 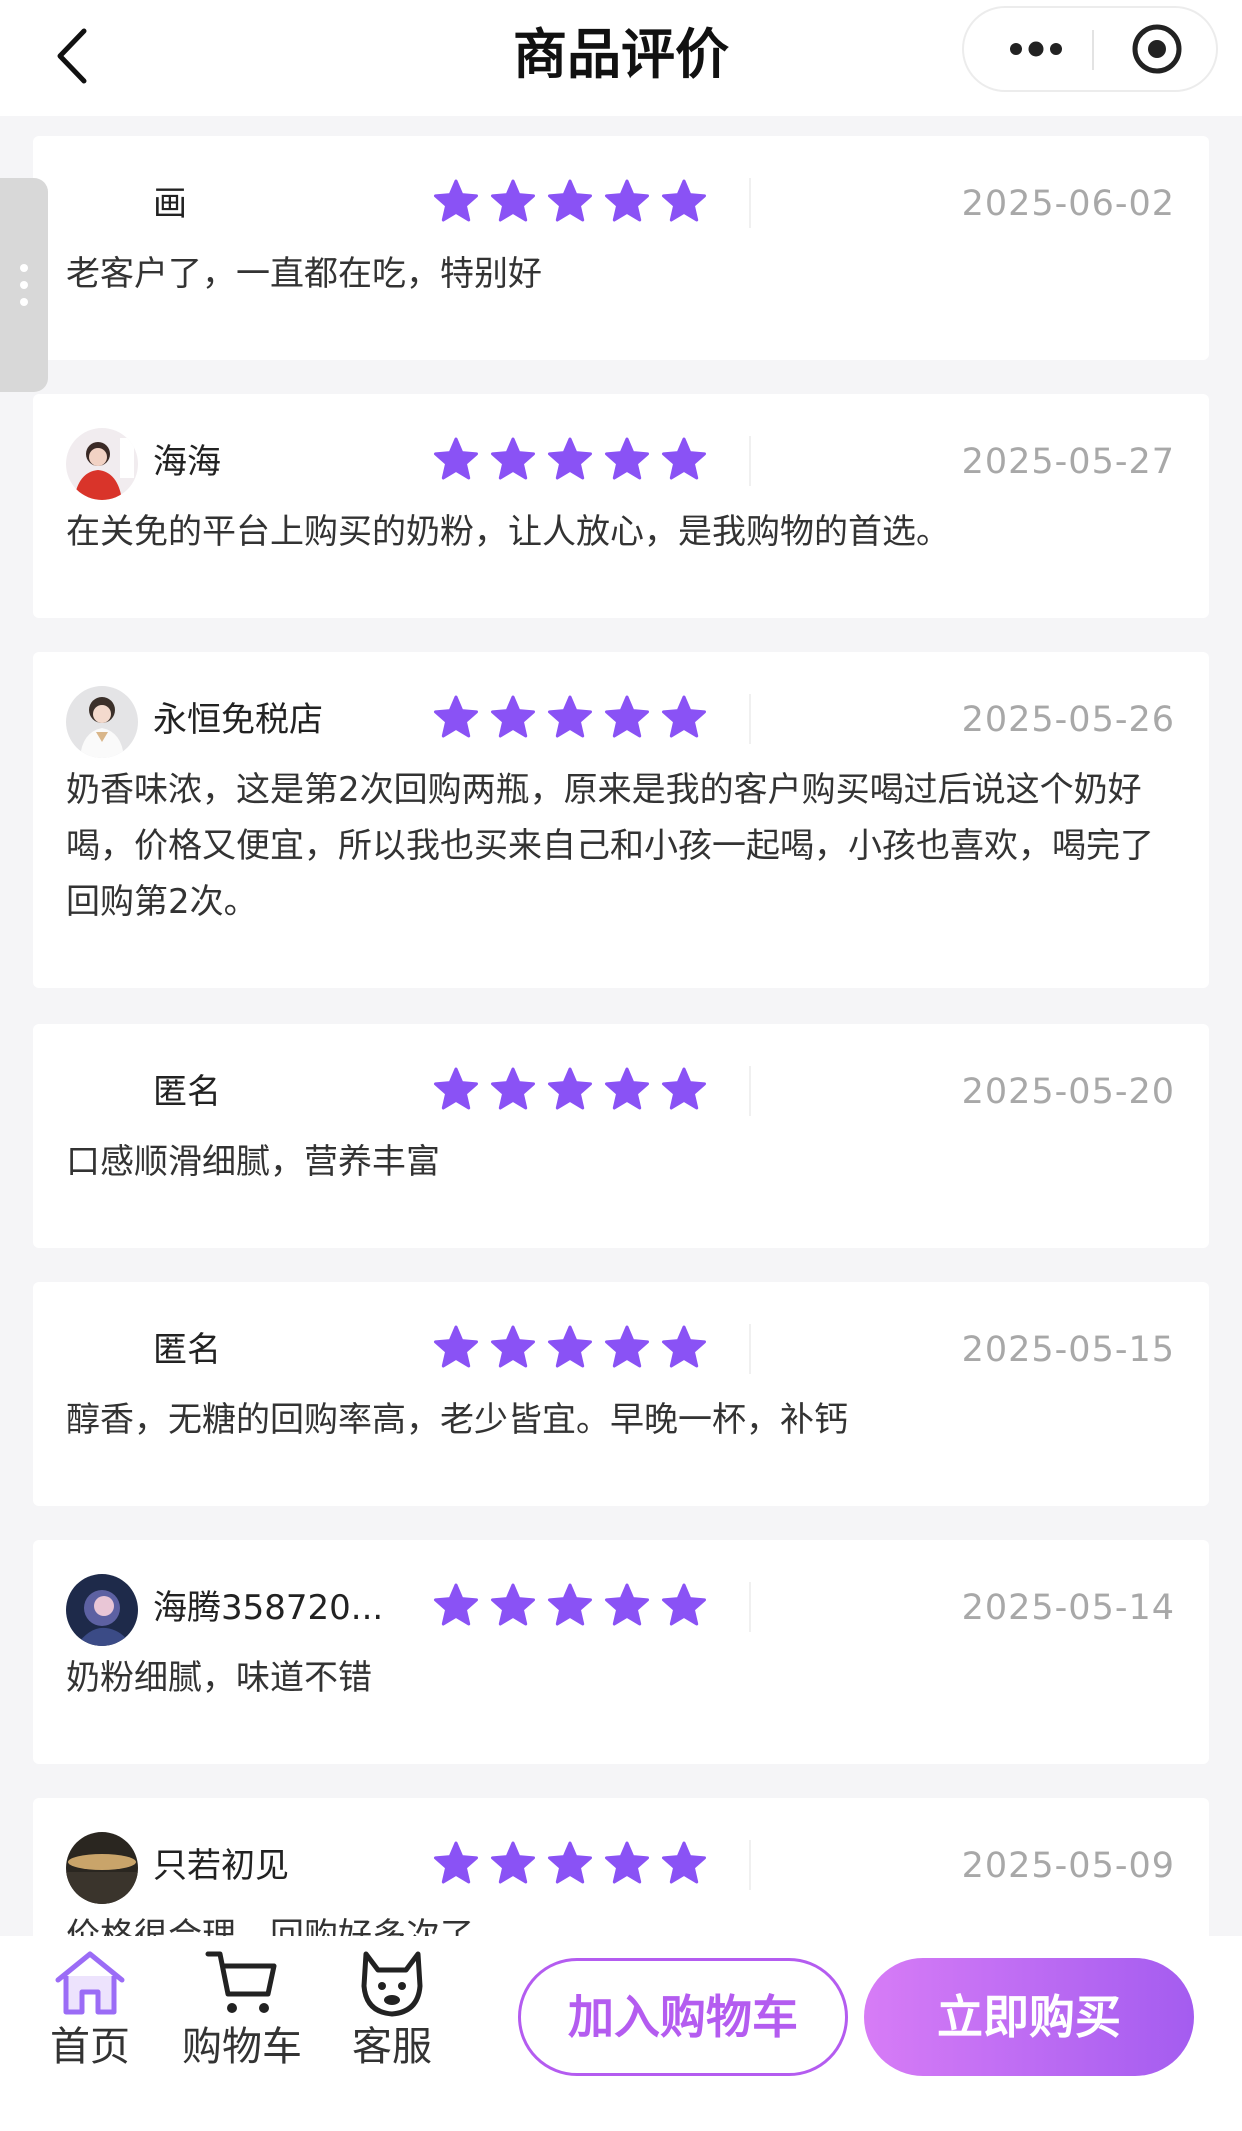 I want to click on review-date: 2025-05-14, so click(x=1068, y=1608).